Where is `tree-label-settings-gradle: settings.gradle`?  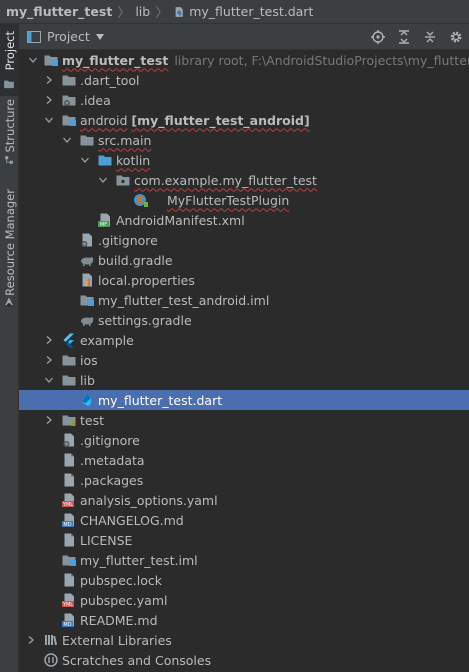 tree-label-settings-gradle: settings.gradle is located at coordinates (145, 320).